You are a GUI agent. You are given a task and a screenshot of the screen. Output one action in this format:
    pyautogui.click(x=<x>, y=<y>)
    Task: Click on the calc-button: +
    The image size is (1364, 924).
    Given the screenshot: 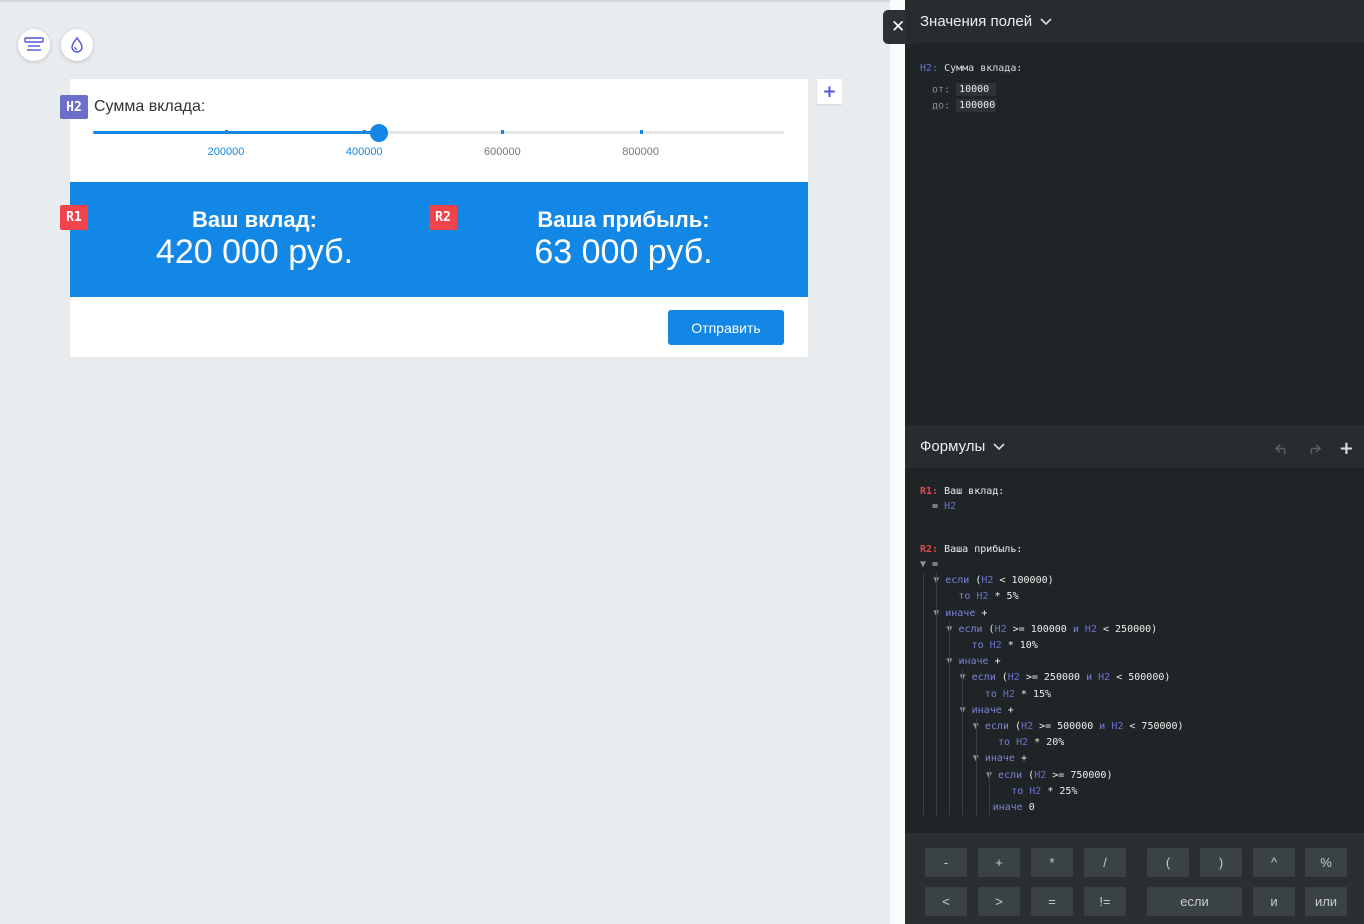 What is the action you would take?
    pyautogui.click(x=999, y=862)
    